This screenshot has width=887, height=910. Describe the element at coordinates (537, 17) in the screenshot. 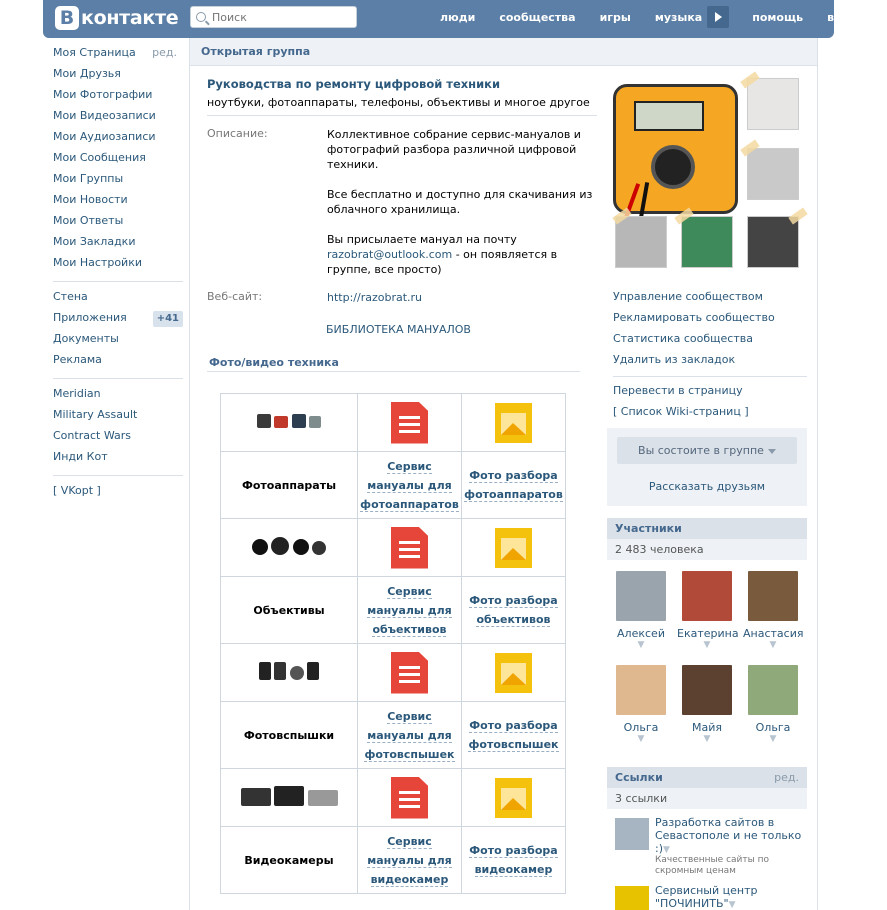

I see `nav-communities: сообщества` at that location.